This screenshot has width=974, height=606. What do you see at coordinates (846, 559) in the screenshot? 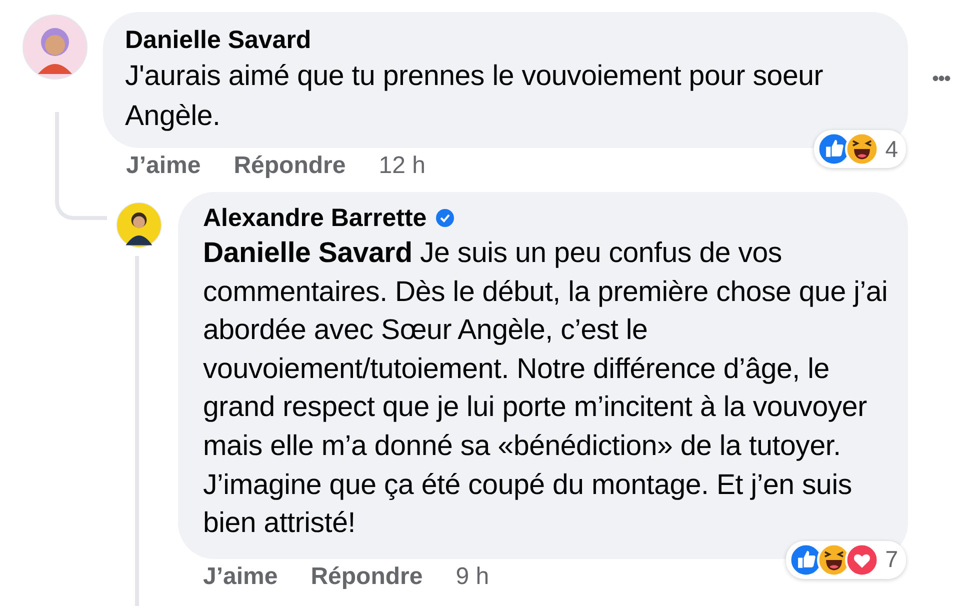
I see `reaction-count: 7` at bounding box center [846, 559].